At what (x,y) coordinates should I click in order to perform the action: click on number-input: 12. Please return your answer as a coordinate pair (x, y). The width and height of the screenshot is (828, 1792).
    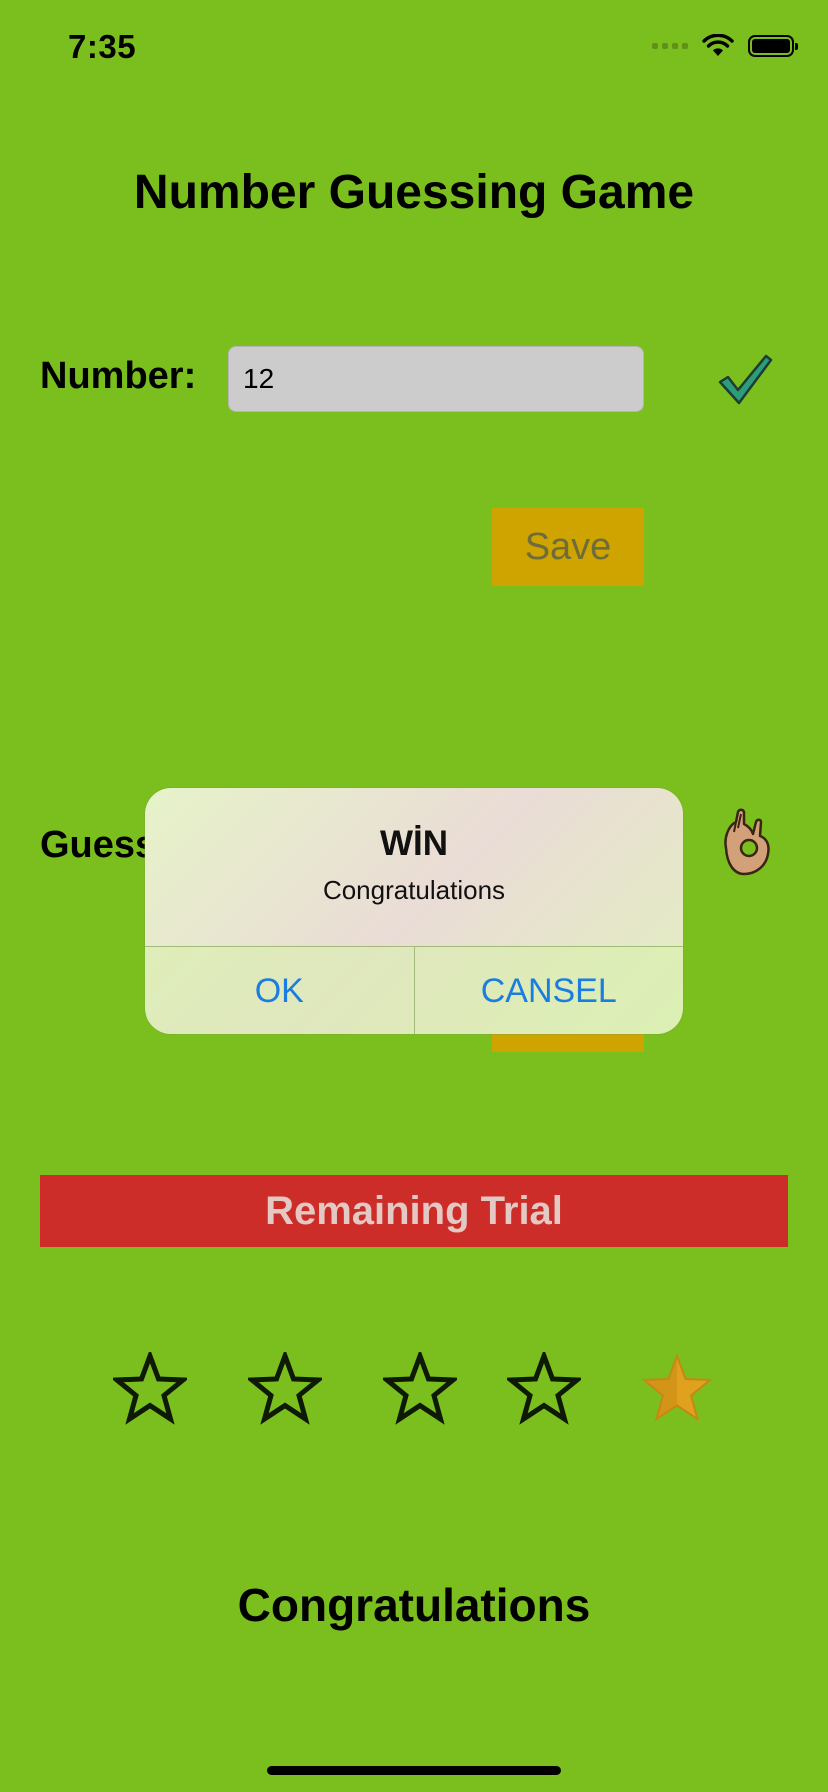
    Looking at the image, I should click on (436, 379).